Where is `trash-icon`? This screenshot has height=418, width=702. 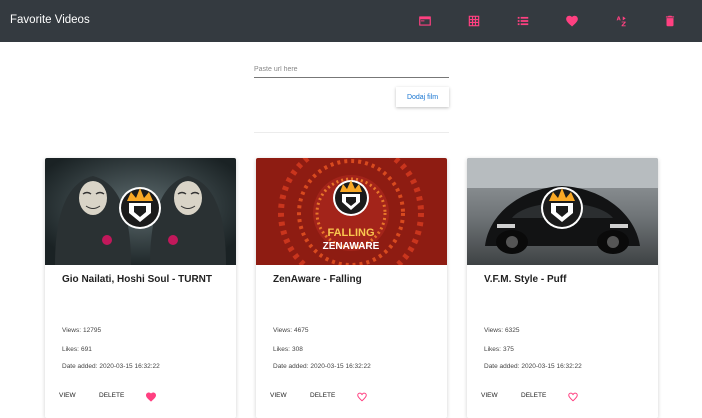
trash-icon is located at coordinates (670, 21).